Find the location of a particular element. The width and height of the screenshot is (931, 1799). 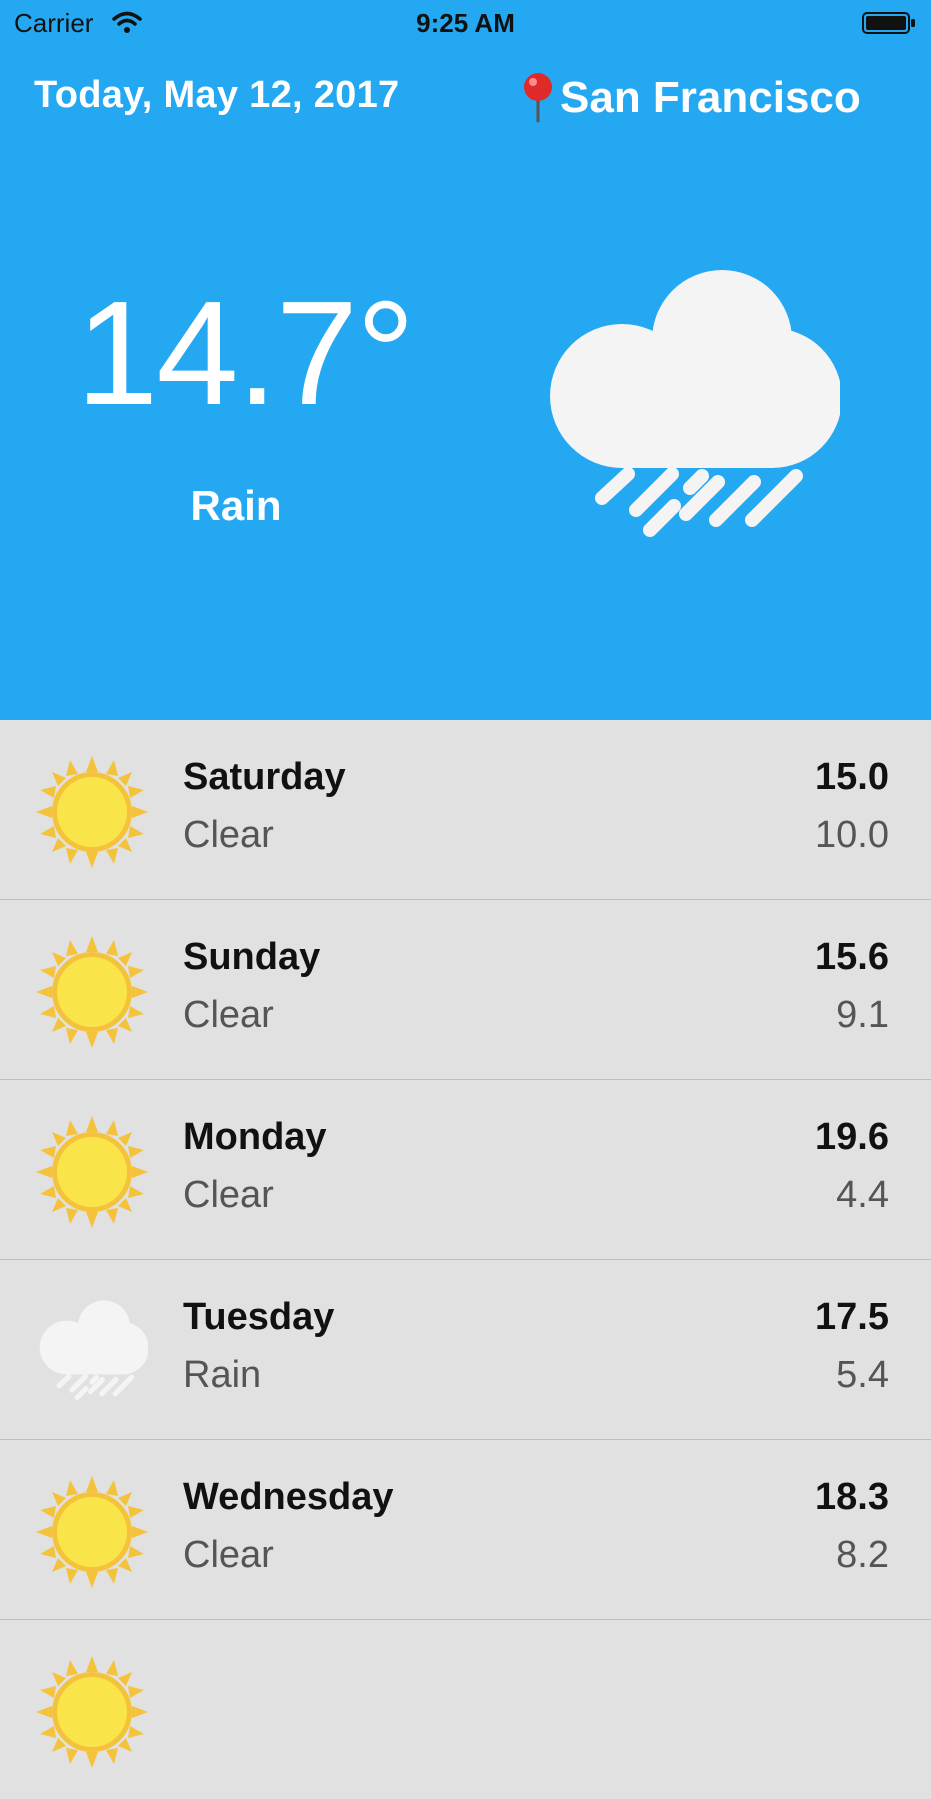

forecast-day: Monday is located at coordinates (255, 1137).